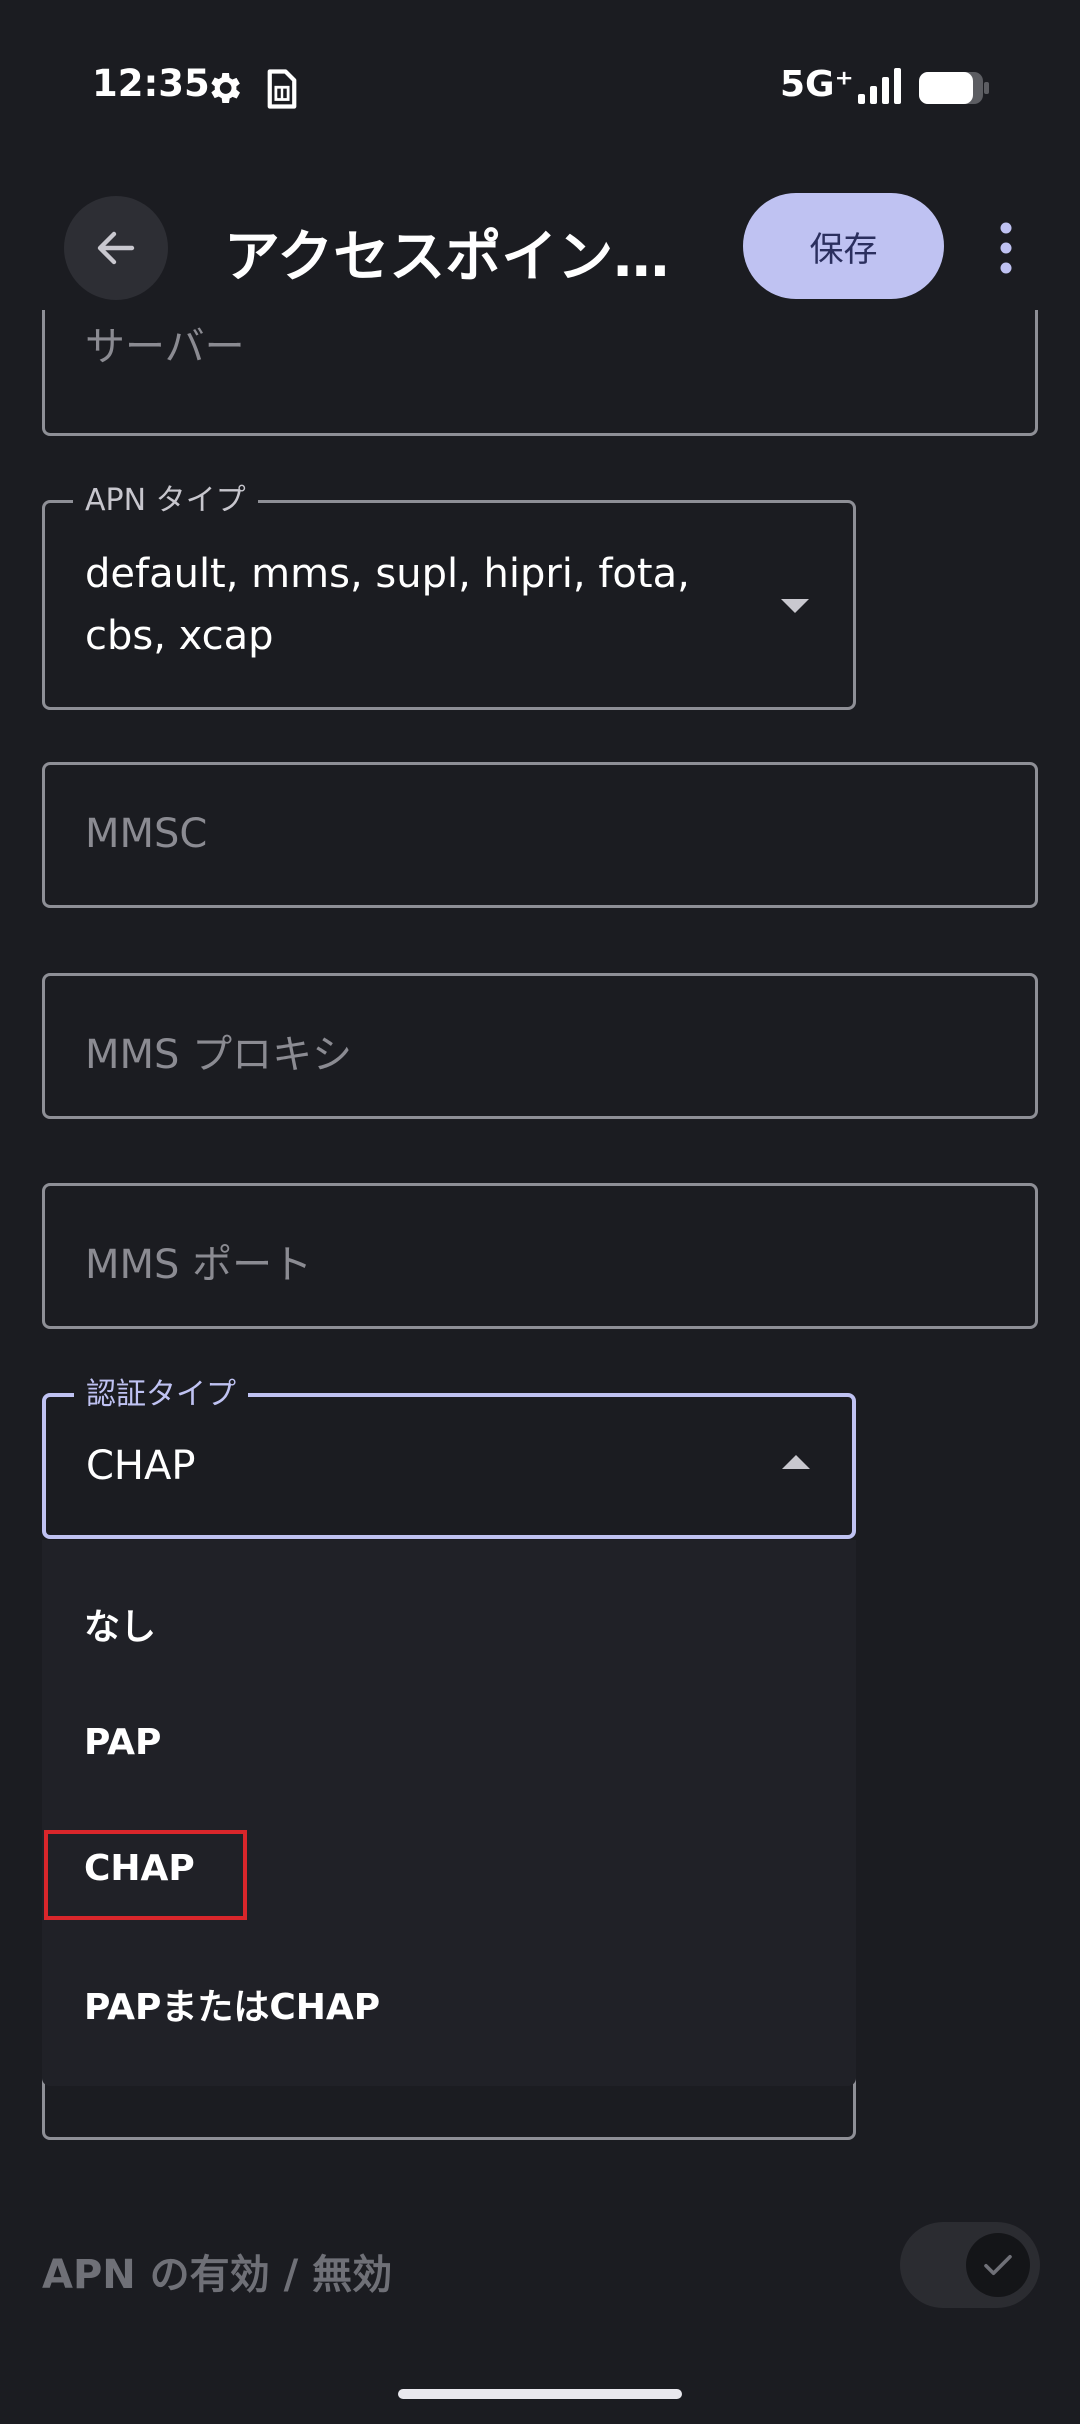 This screenshot has width=1080, height=2424. I want to click on save-button: 保存, so click(843, 246).